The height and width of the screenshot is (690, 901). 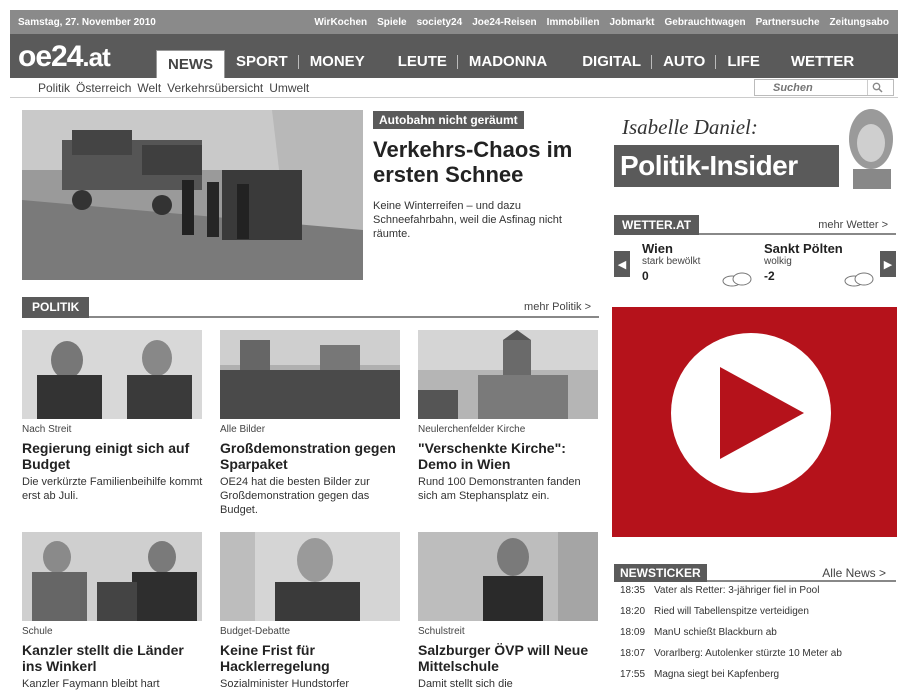 What do you see at coordinates (633, 632) in the screenshot?
I see `ticker-time: 18:09` at bounding box center [633, 632].